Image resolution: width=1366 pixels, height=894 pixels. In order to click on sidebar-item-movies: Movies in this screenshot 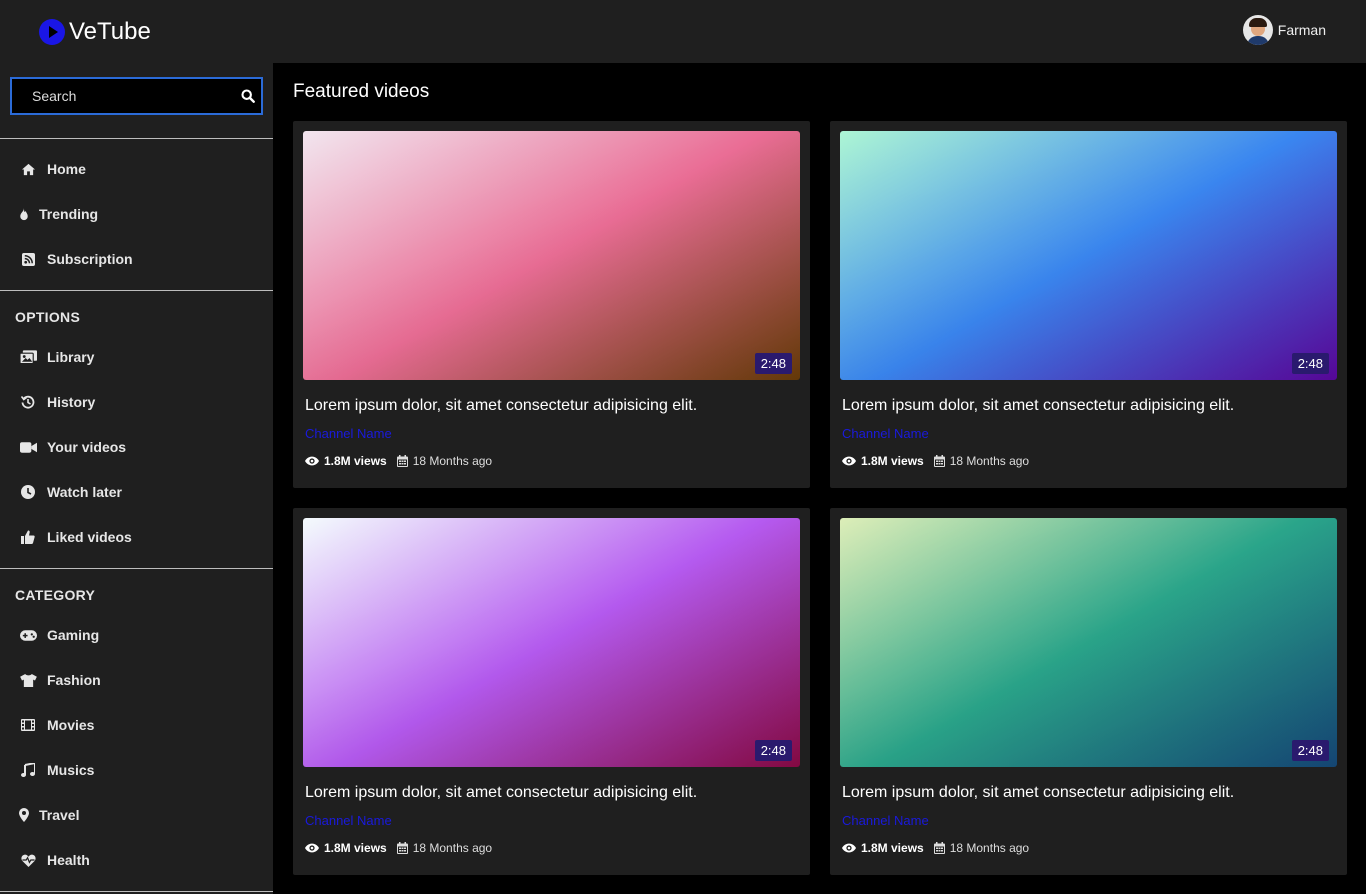, I will do `click(56, 725)`.